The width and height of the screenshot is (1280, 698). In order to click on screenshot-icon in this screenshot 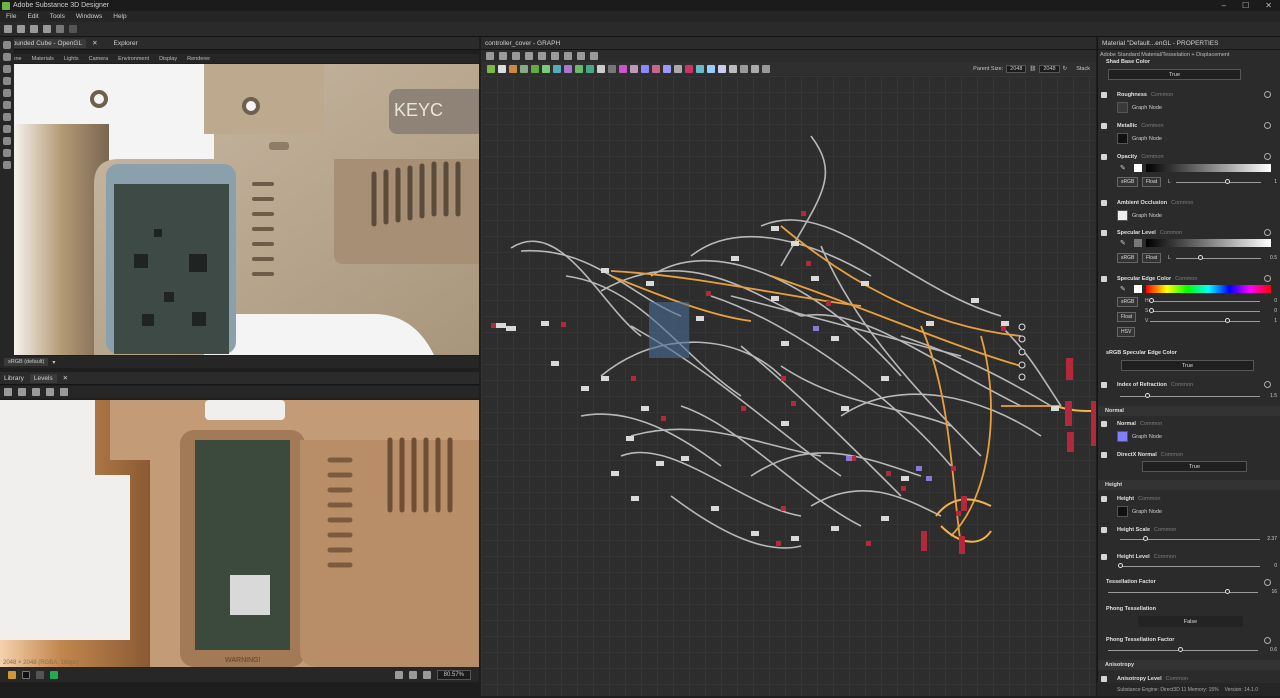, I will do `click(7, 81)`.